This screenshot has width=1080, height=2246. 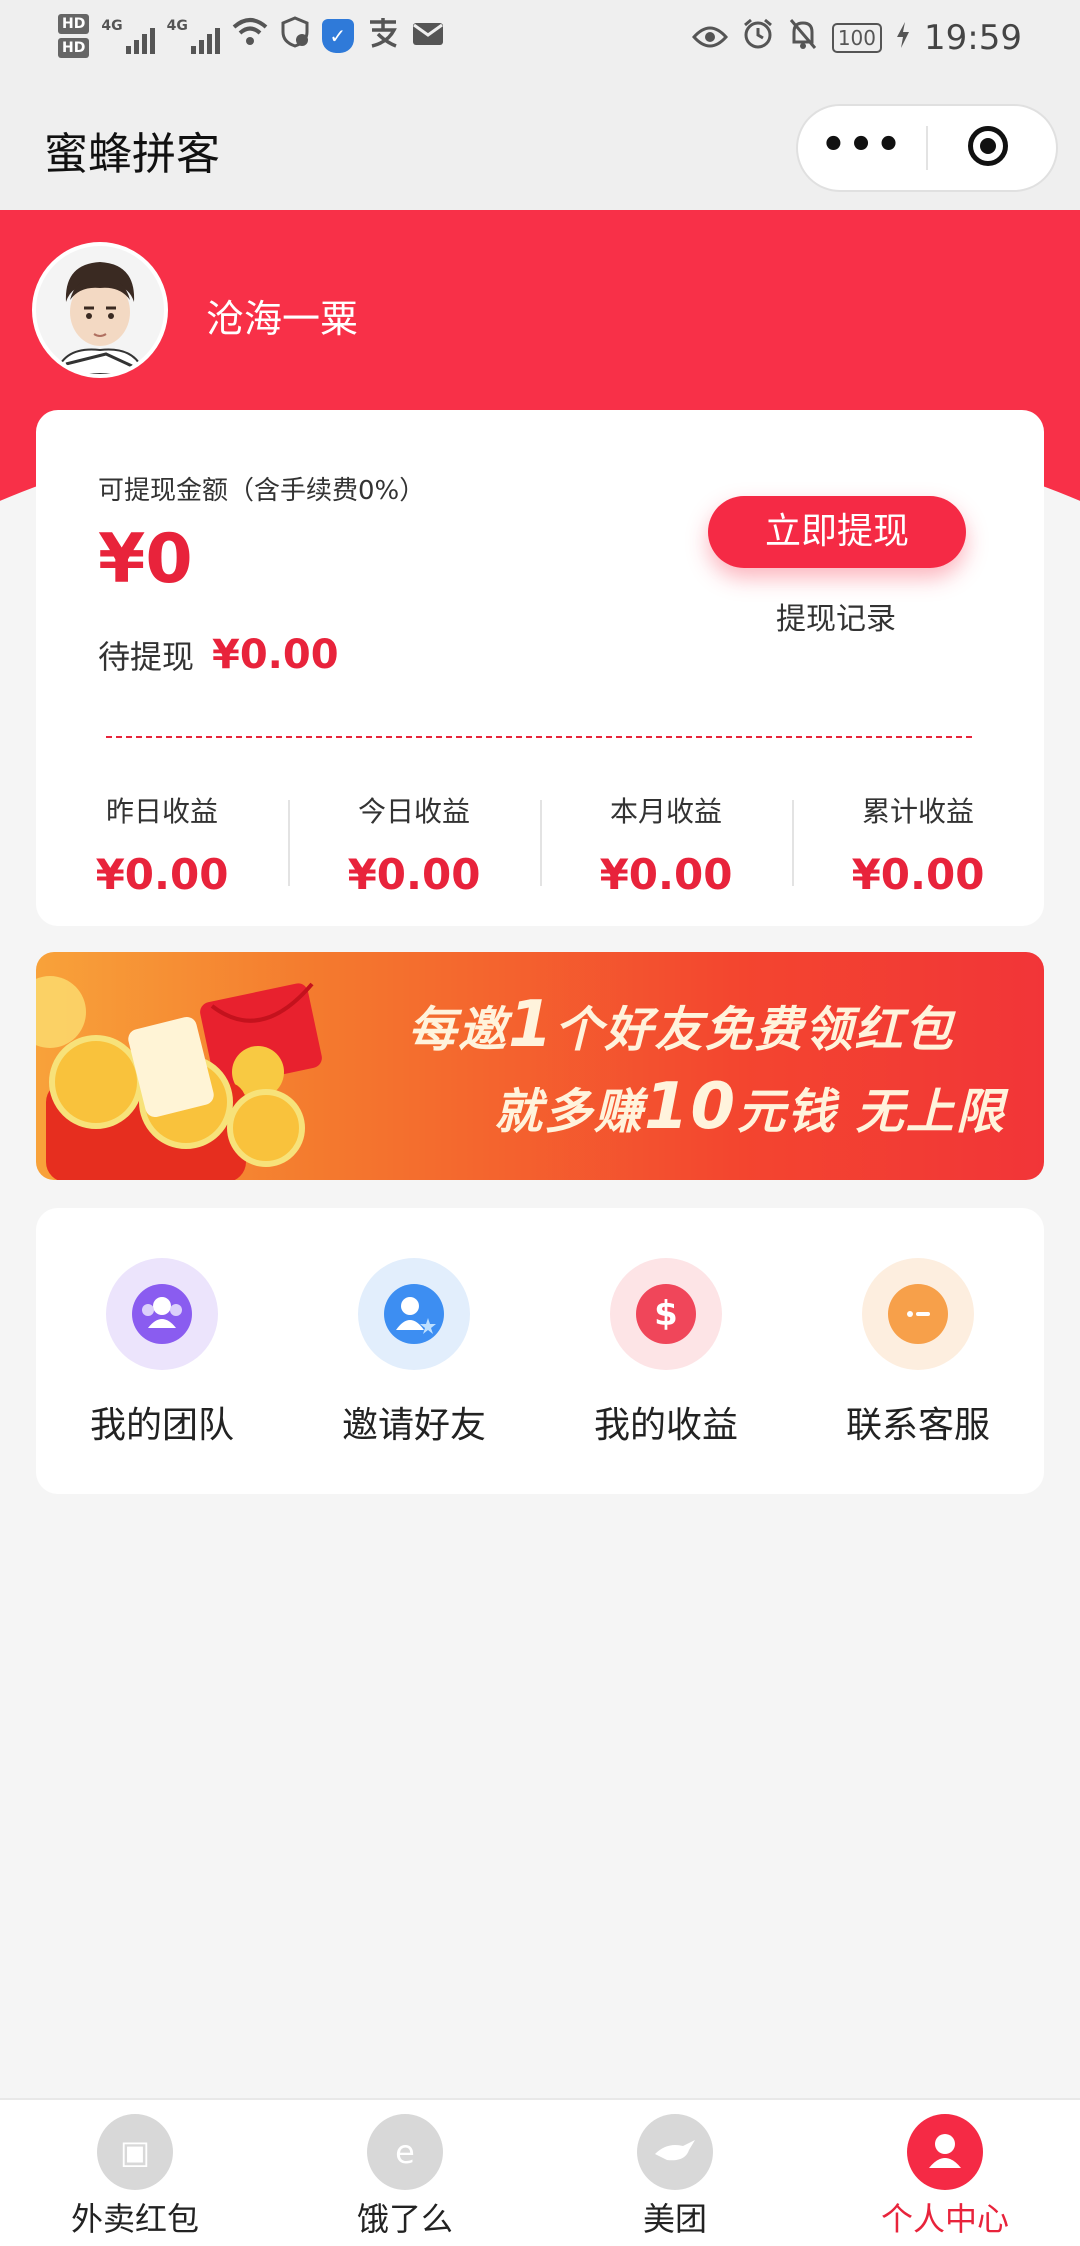 What do you see at coordinates (754, 1030) in the screenshot?
I see `banner-line1-post: 个好友免费领红包` at bounding box center [754, 1030].